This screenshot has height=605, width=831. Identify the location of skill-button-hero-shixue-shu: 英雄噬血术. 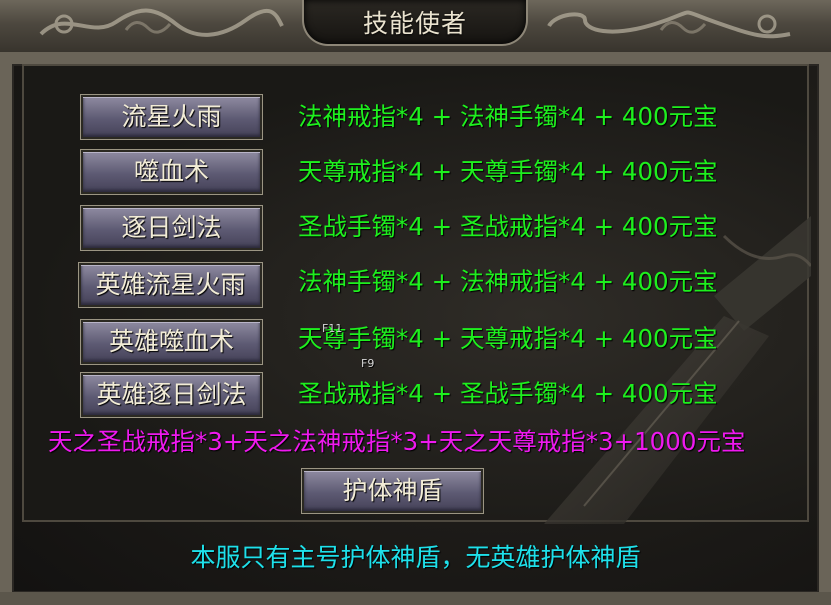
(171, 342).